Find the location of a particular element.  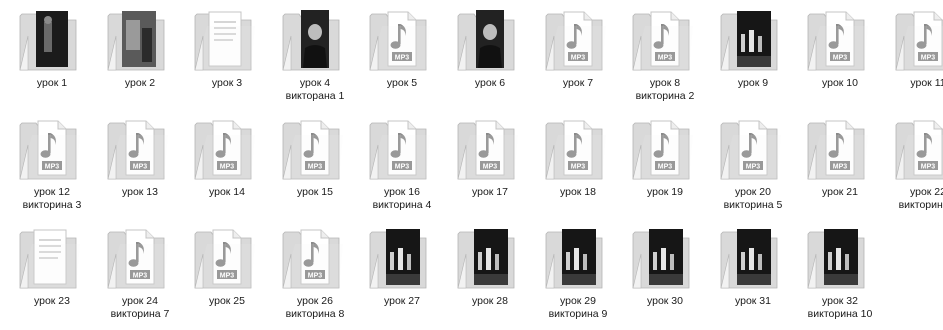

folder-name: урок 12 is located at coordinates (51, 192).